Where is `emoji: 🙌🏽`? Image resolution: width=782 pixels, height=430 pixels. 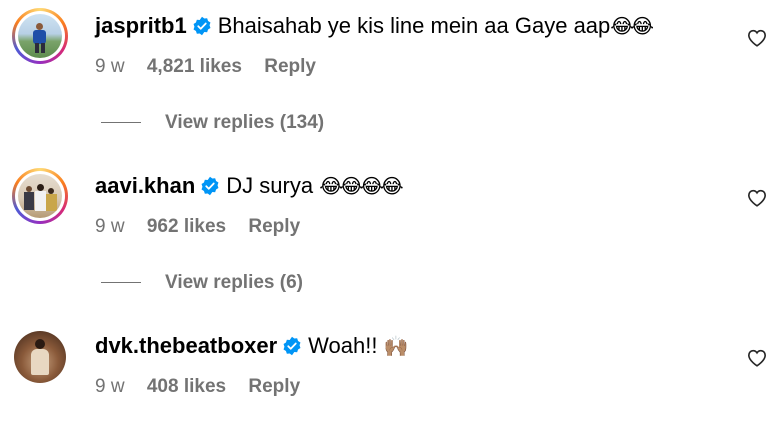
emoji: 🙌🏽 is located at coordinates (396, 347).